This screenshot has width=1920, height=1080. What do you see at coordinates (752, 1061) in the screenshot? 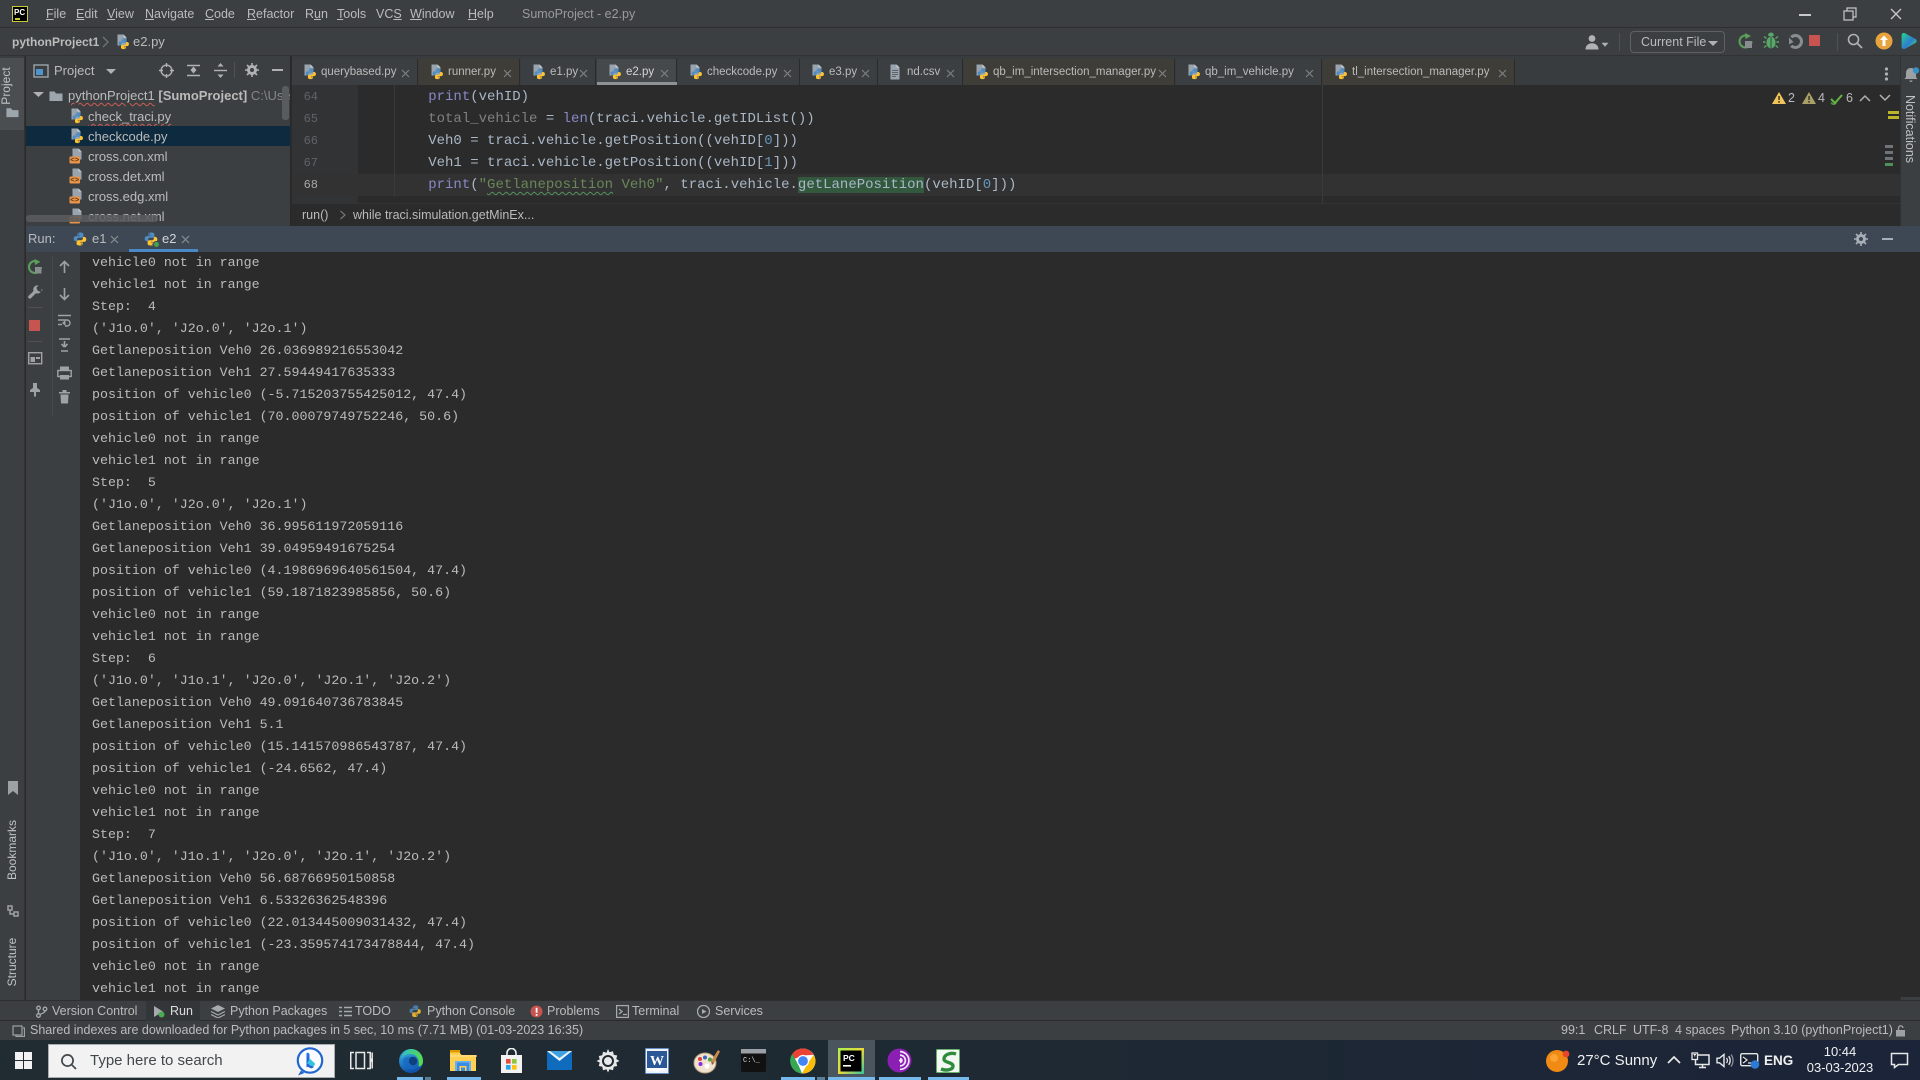
I see `svg-text: C:\_` at bounding box center [752, 1061].